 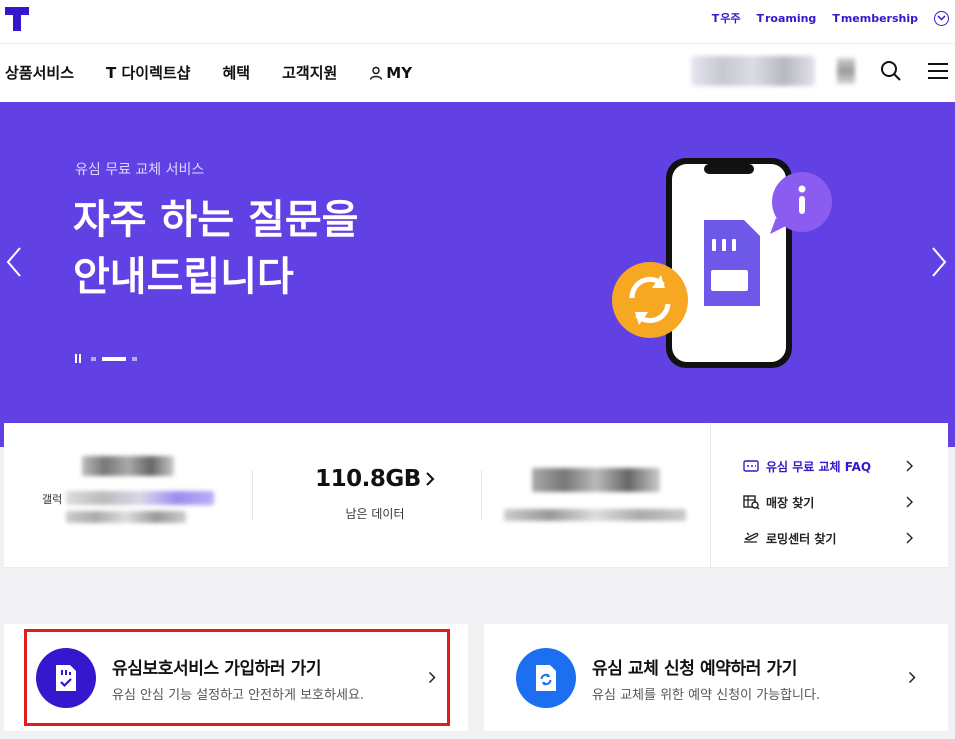 I want to click on utility-links: T우주 Troaming Tmembership, so click(x=830, y=18).